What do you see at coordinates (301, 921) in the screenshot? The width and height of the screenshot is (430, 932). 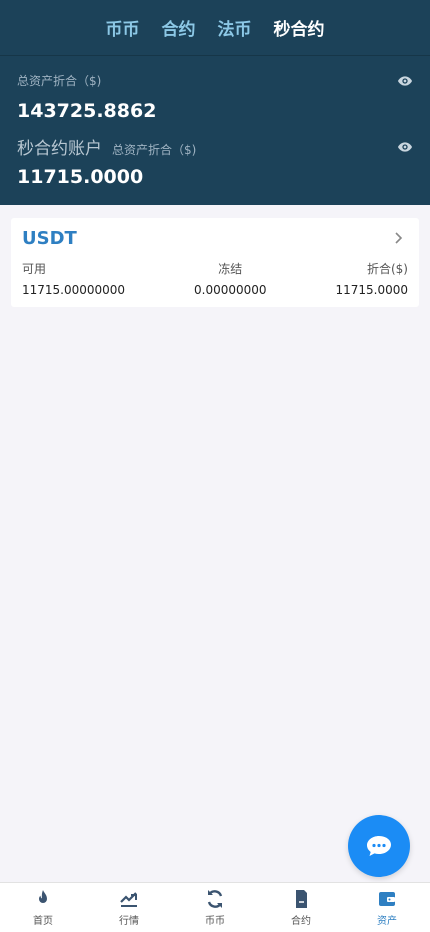 I see `nav-label: 合约` at bounding box center [301, 921].